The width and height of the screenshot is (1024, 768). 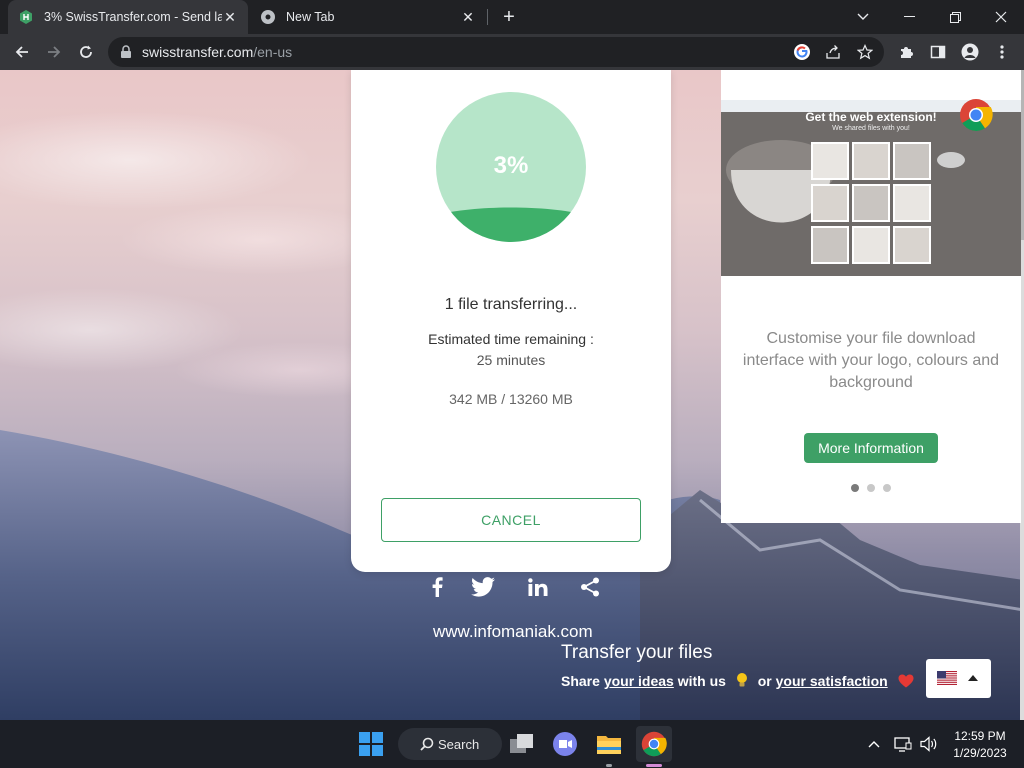 What do you see at coordinates (637, 652) in the screenshot?
I see `footer-tagline: Transfer your files` at bounding box center [637, 652].